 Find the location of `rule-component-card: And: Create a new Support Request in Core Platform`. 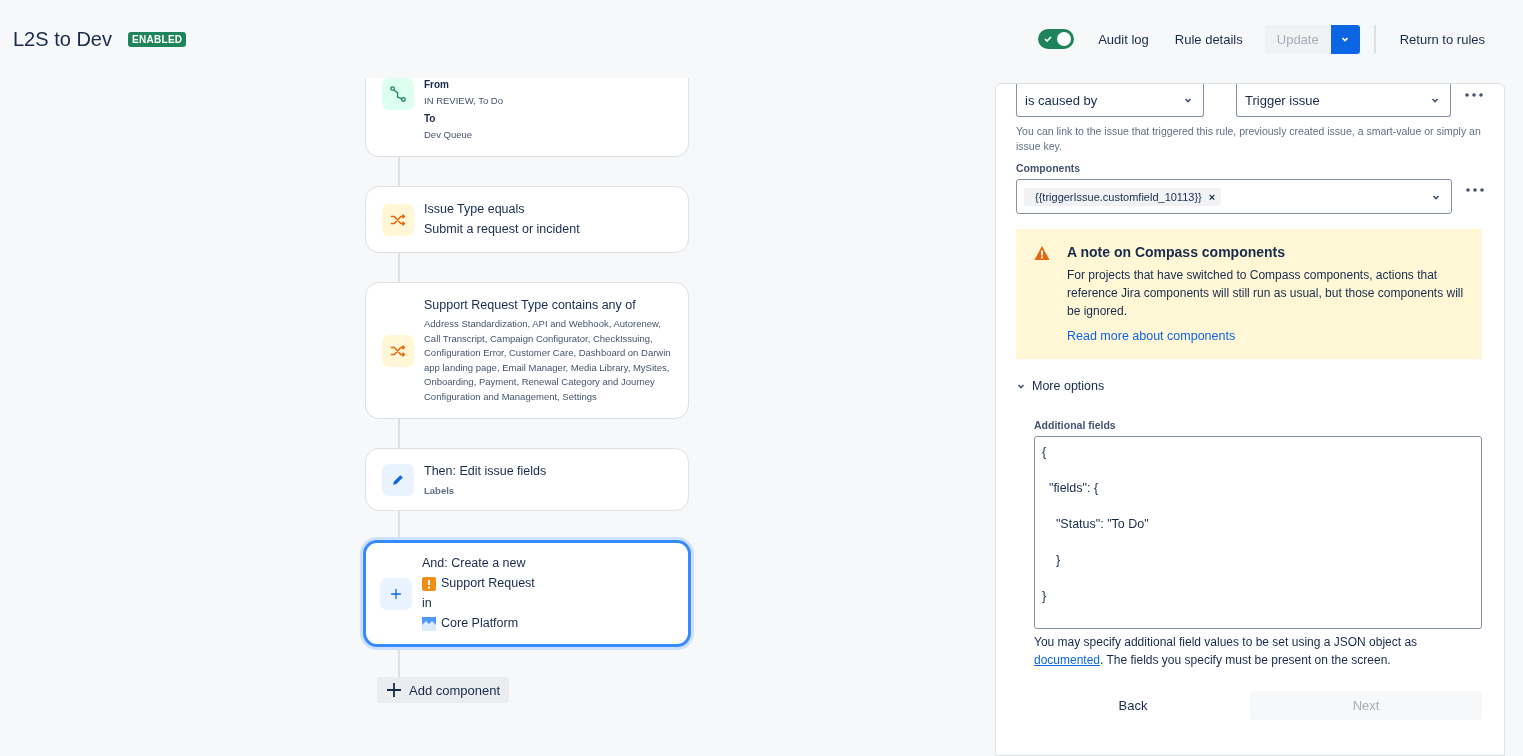

rule-component-card: And: Create a new Support Request in Core Platform is located at coordinates (527, 593).